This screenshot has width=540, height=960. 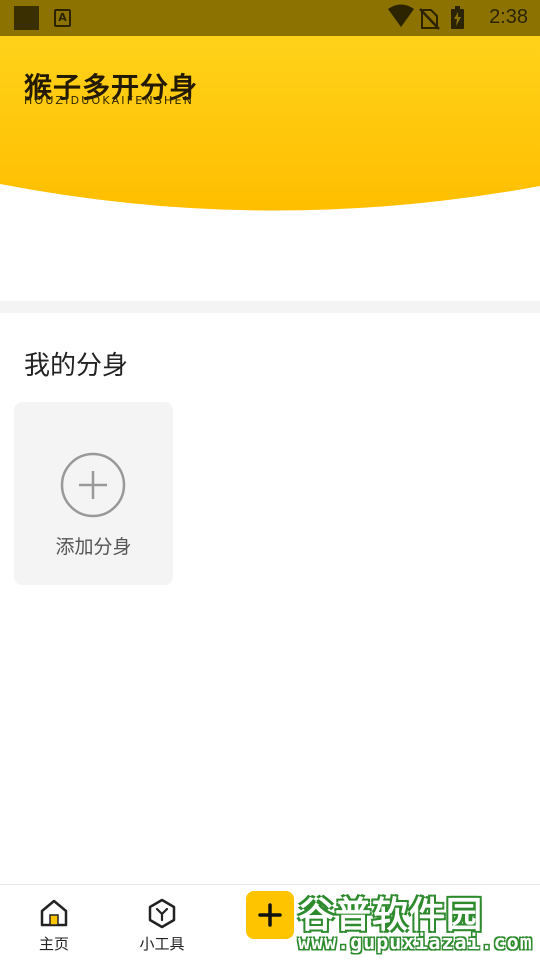 I want to click on tool-hexagon-icon, so click(x=162, y=913).